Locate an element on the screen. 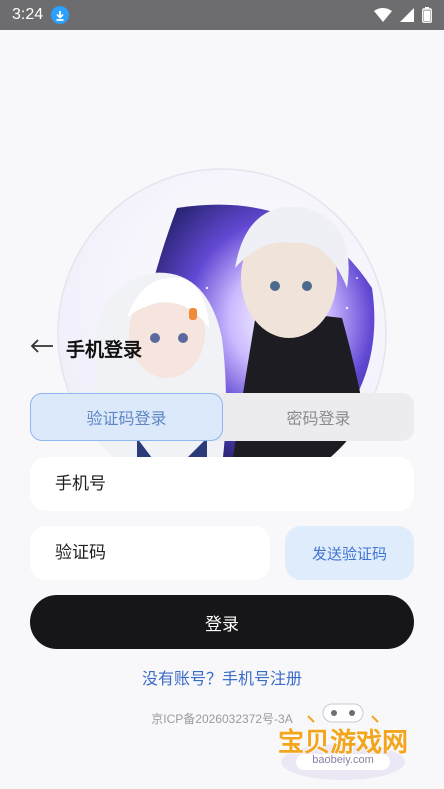 The width and height of the screenshot is (444, 789). battery-icon is located at coordinates (427, 15).